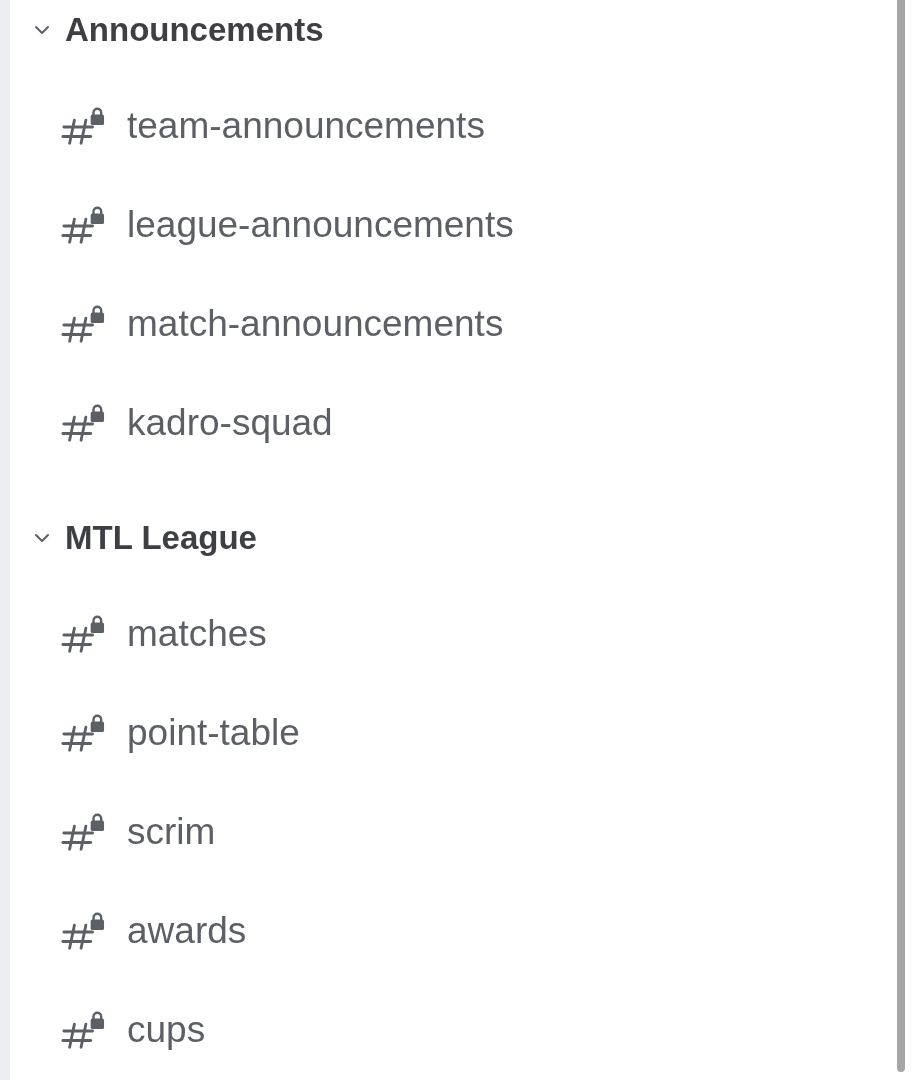 This screenshot has width=912, height=1080. I want to click on channel-item: scrim, so click(453, 831).